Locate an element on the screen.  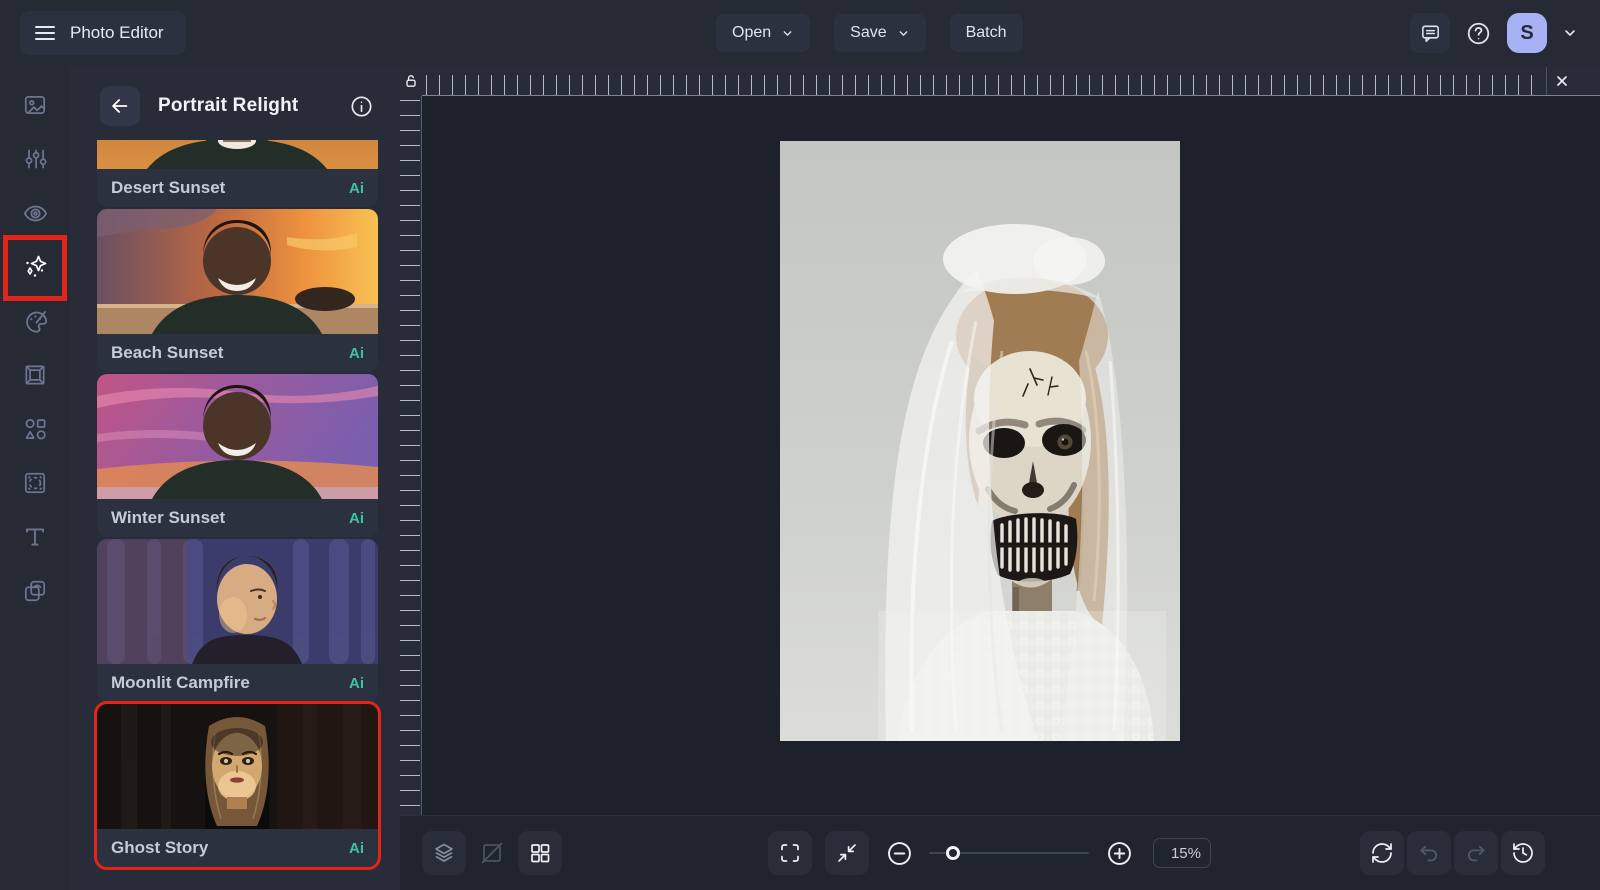
shapes-icon is located at coordinates (35, 429).